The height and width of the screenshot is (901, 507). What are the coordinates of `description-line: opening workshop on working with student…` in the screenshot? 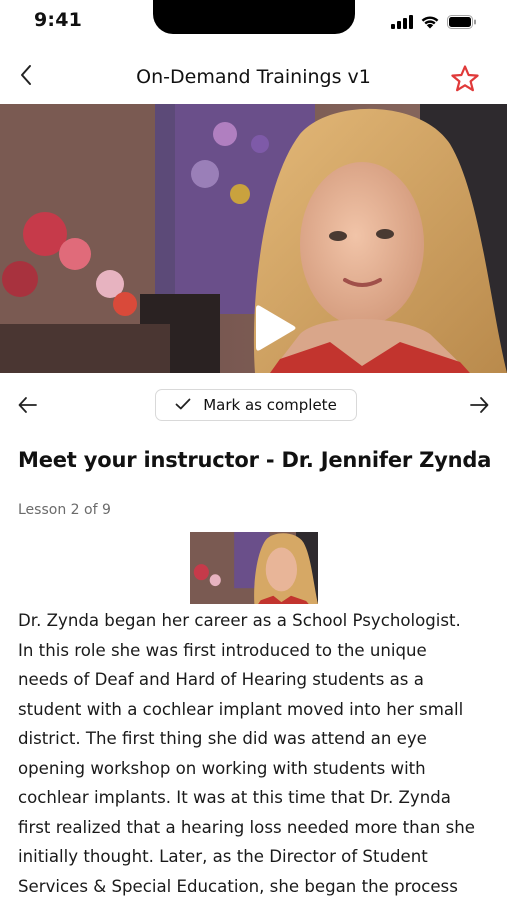 It's located at (255, 769).